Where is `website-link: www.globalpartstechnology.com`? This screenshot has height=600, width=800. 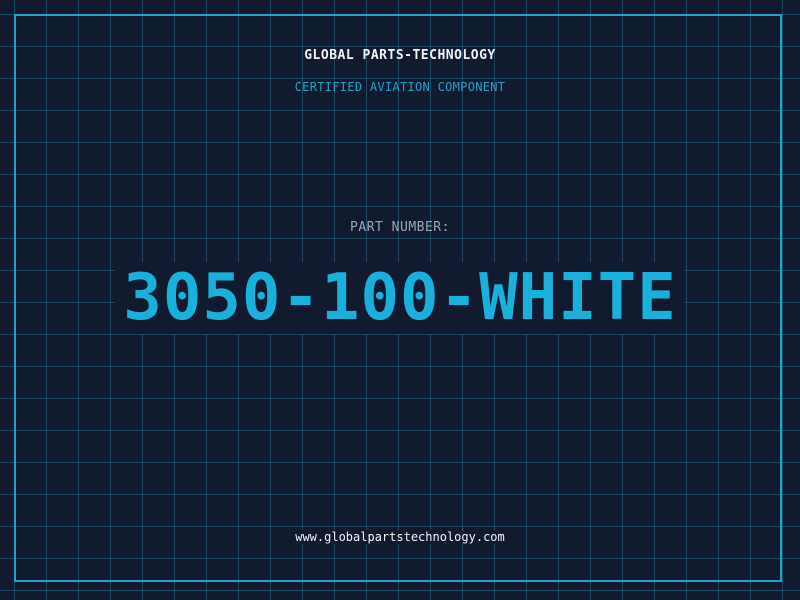 website-link: www.globalpartstechnology.com is located at coordinates (400, 537).